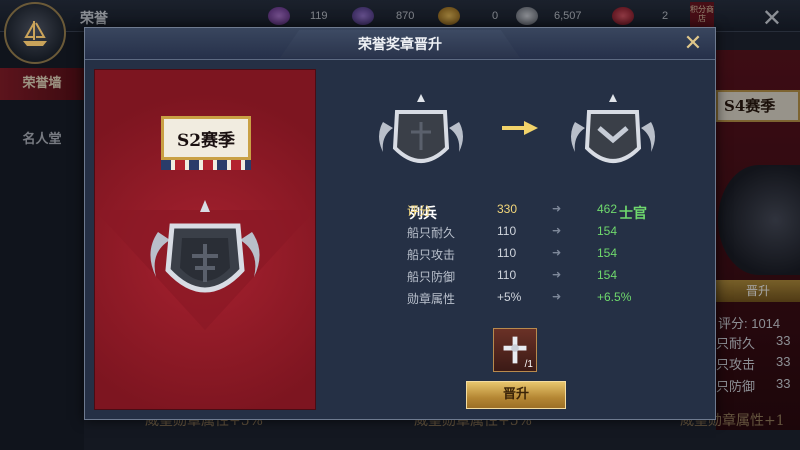 This screenshot has height=450, width=800. I want to click on ship-icon, so click(35, 33).